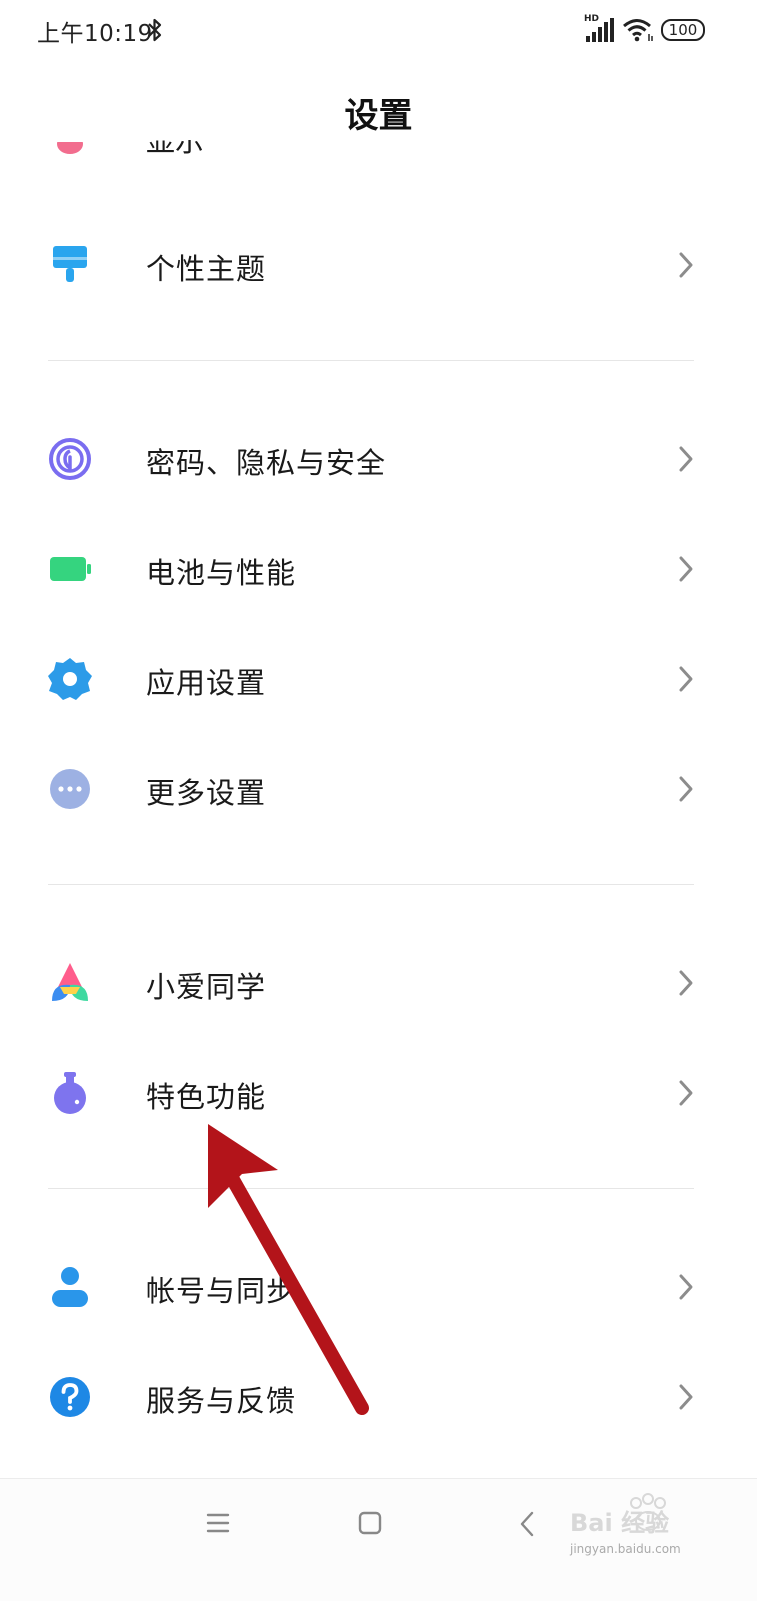 The width and height of the screenshot is (757, 1601). I want to click on account-icon, so click(70, 1287).